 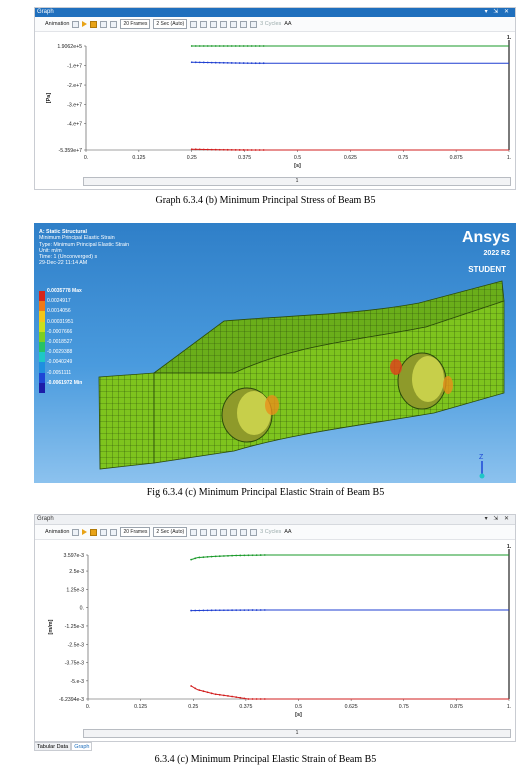 What do you see at coordinates (82, 746) in the screenshot?
I see `tab-graph: Graph` at bounding box center [82, 746].